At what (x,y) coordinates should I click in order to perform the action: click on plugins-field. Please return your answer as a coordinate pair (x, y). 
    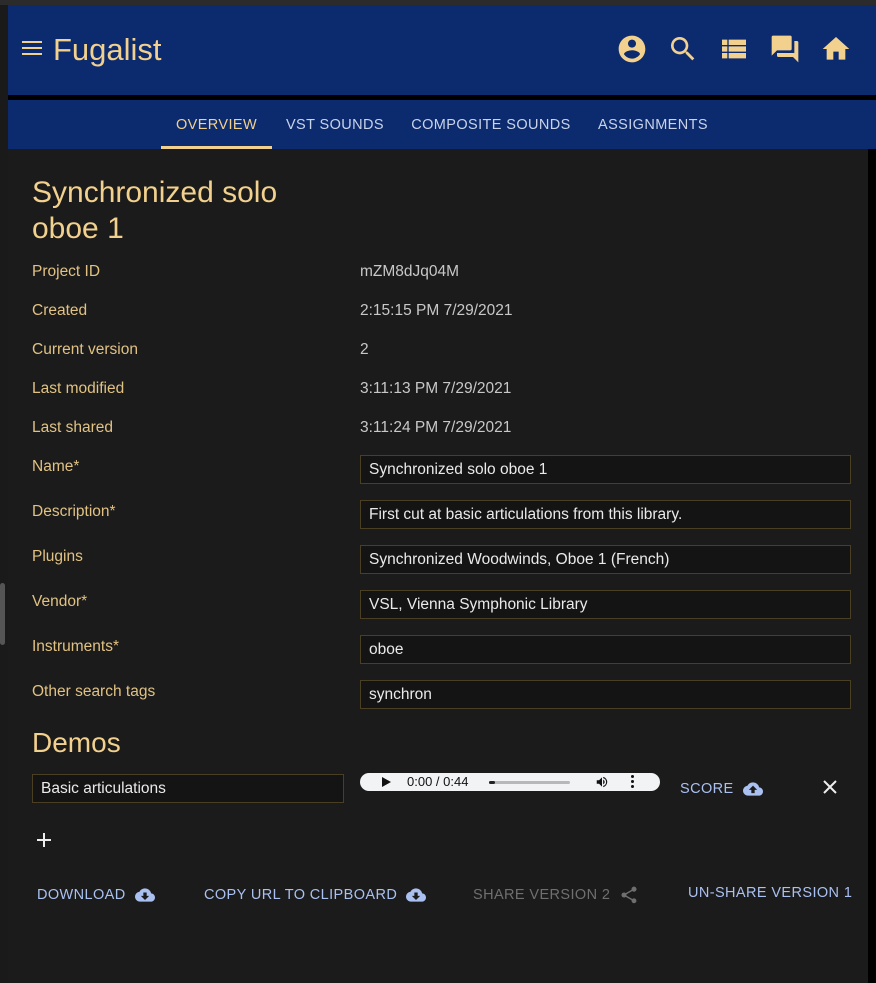
    Looking at the image, I should click on (605, 559).